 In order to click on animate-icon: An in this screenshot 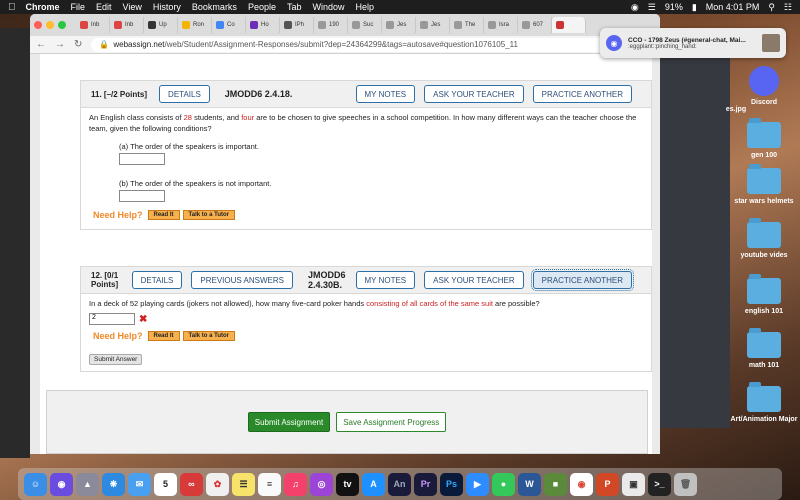, I will do `click(399, 484)`.